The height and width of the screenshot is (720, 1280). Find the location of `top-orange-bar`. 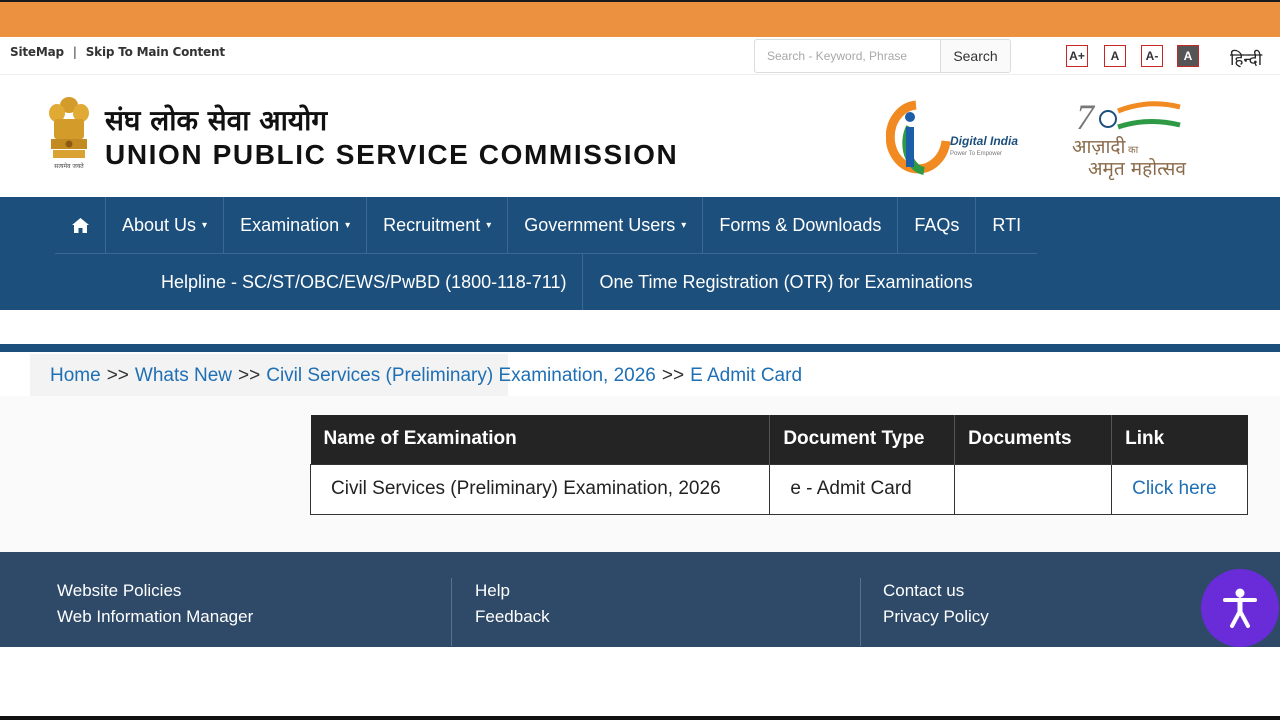

top-orange-bar is located at coordinates (640, 19).